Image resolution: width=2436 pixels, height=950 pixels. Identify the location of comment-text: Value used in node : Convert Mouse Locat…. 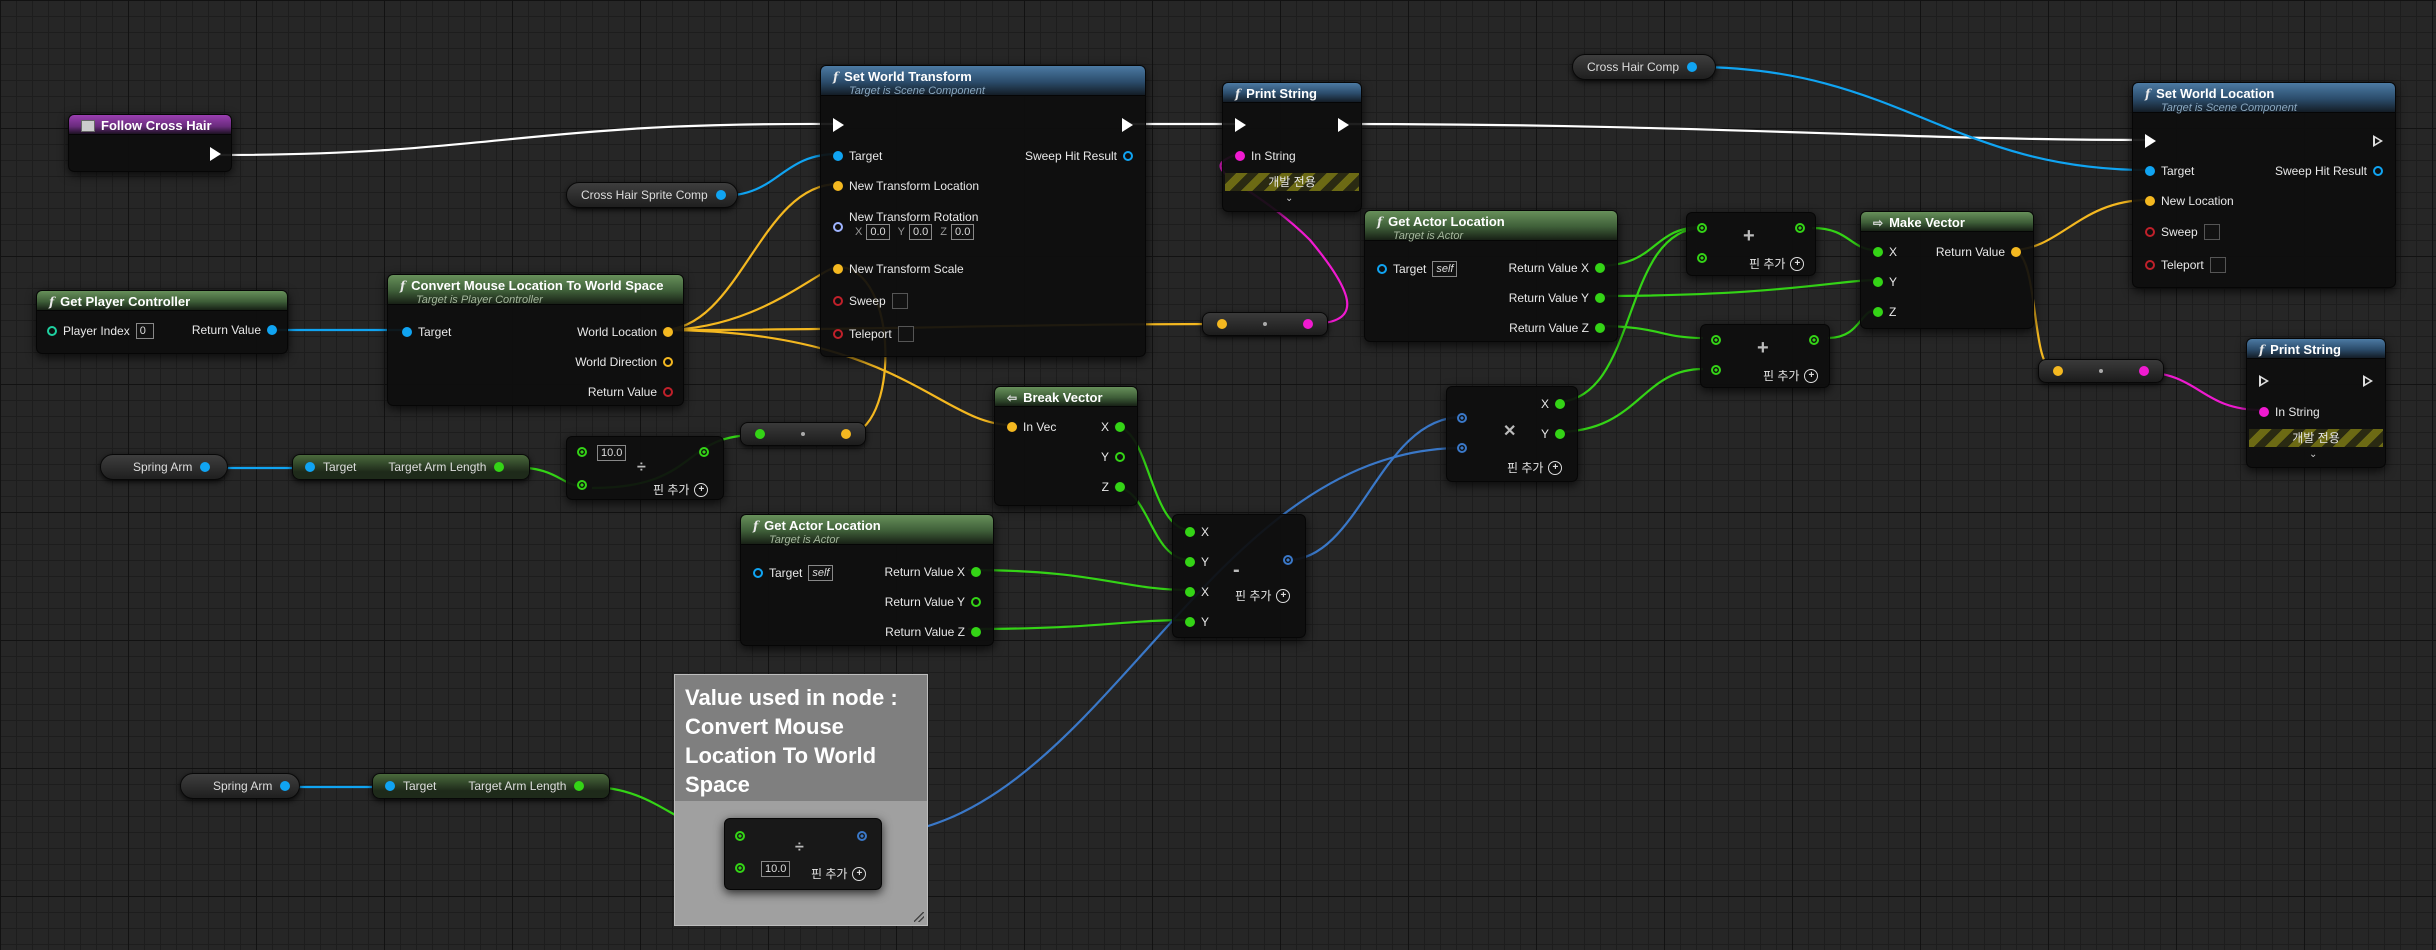
(801, 738).